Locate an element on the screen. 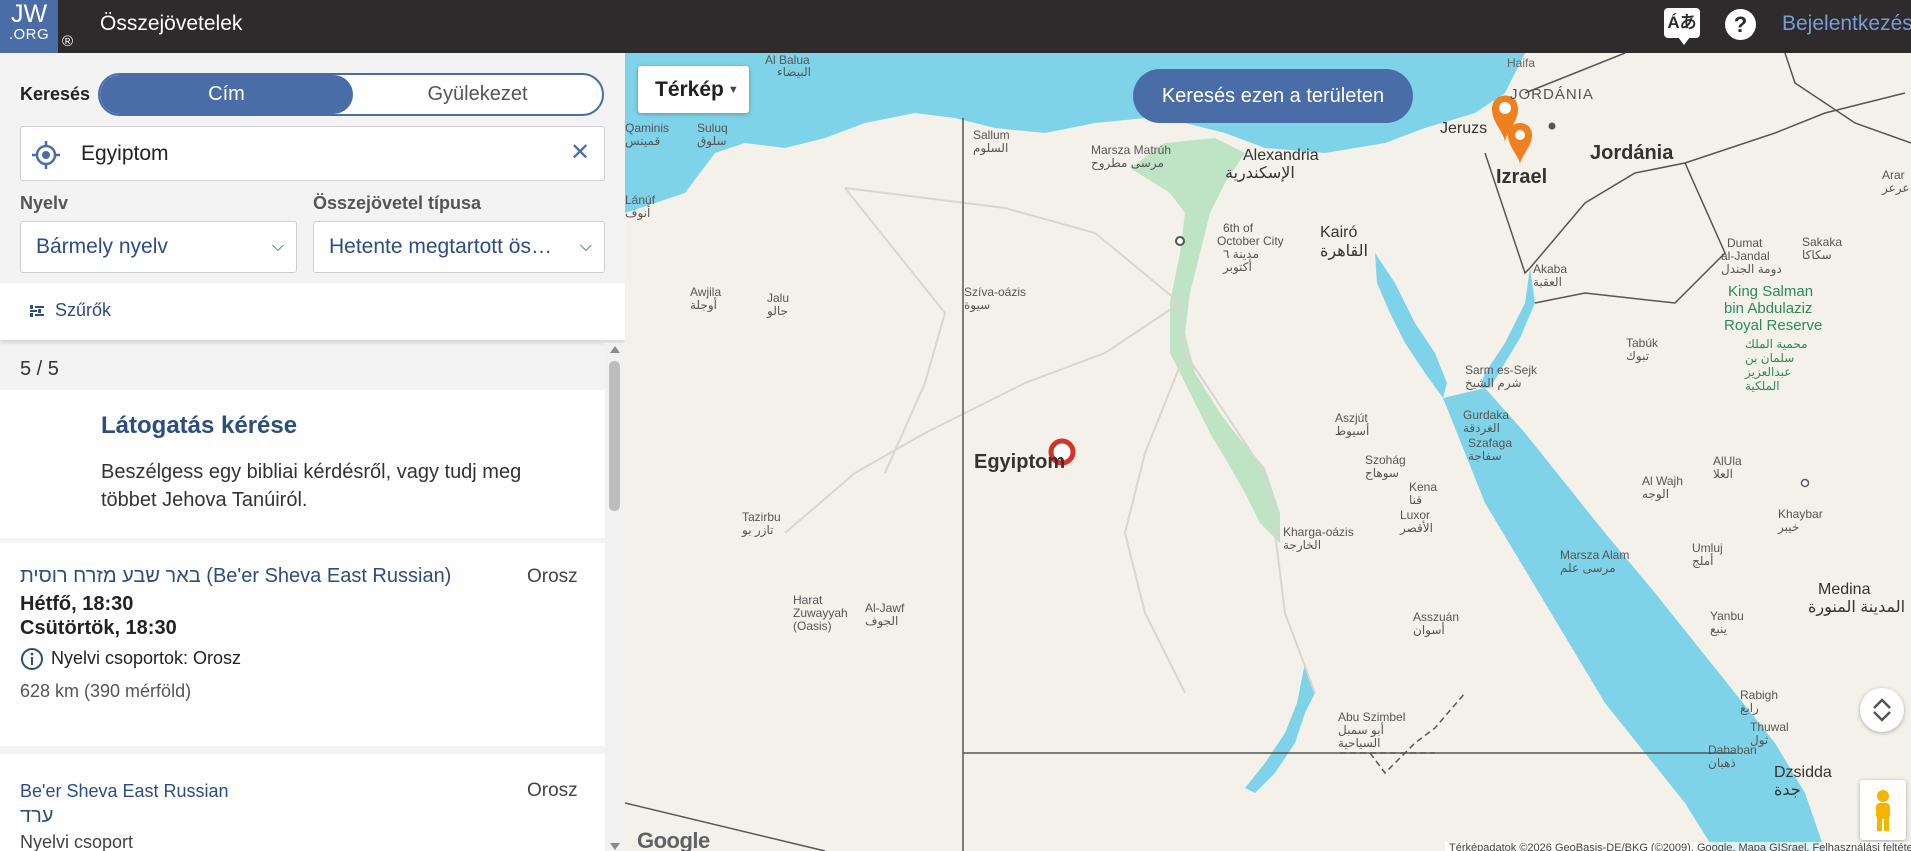 This screenshot has width=1911, height=851. map-label-sakaka: Sakaka is located at coordinates (1822, 242).